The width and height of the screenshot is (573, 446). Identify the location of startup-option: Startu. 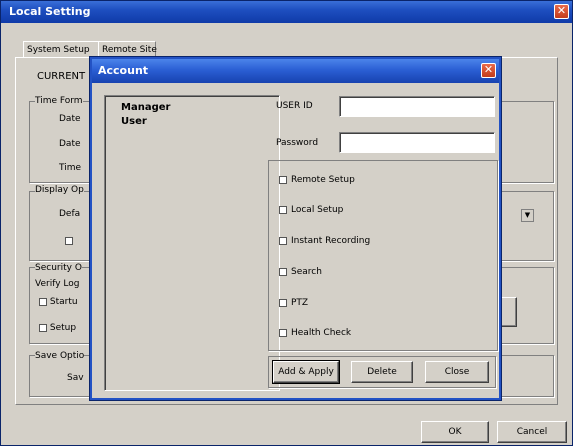
(58, 302).